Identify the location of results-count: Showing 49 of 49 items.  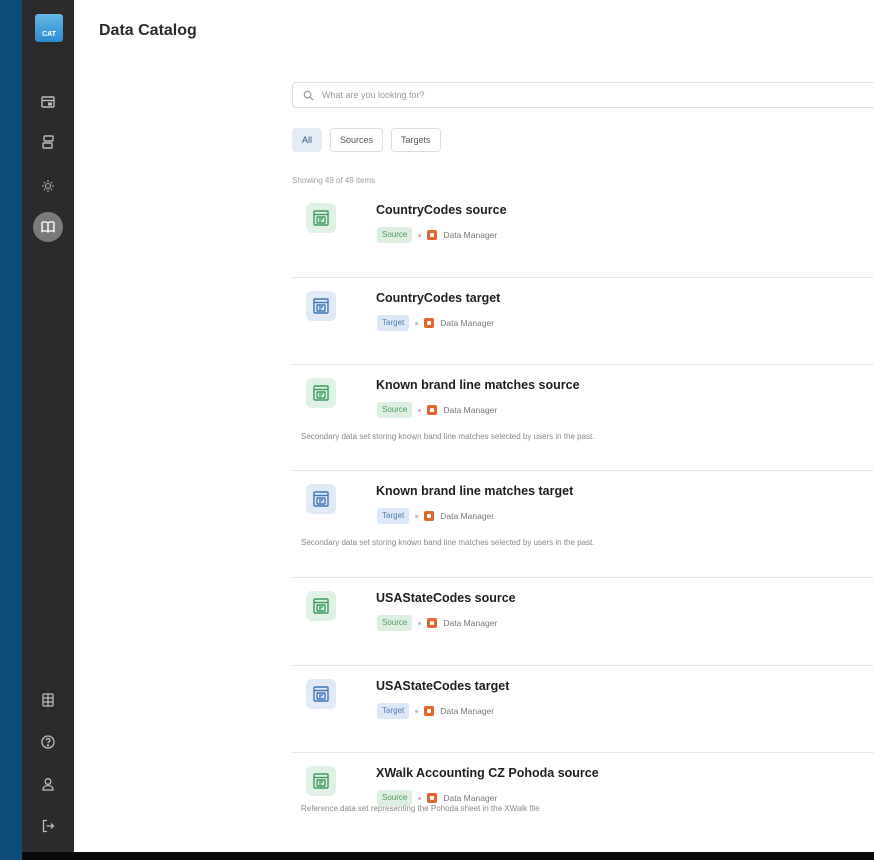
(334, 180).